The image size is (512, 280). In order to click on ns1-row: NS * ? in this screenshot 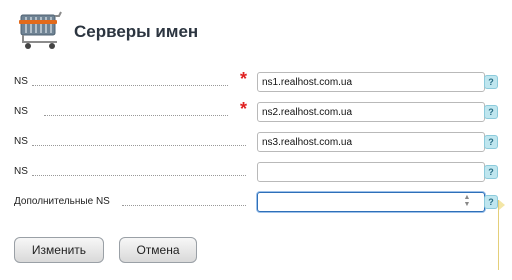, I will do `click(259, 81)`.